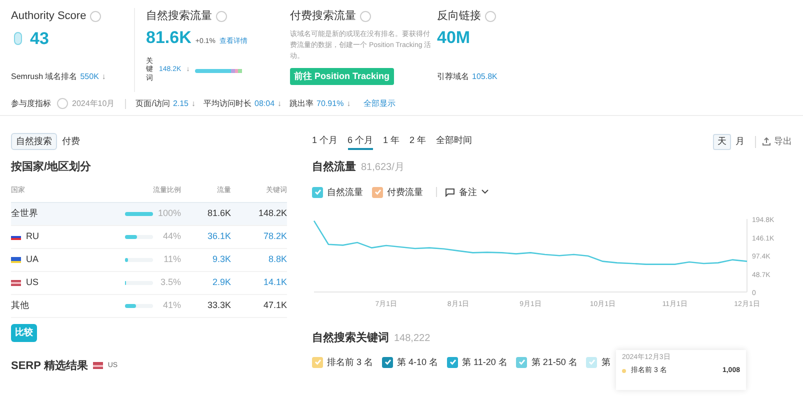 The image size is (803, 400). Describe the element at coordinates (380, 104) in the screenshot. I see `show-all-link: 全部显示` at that location.